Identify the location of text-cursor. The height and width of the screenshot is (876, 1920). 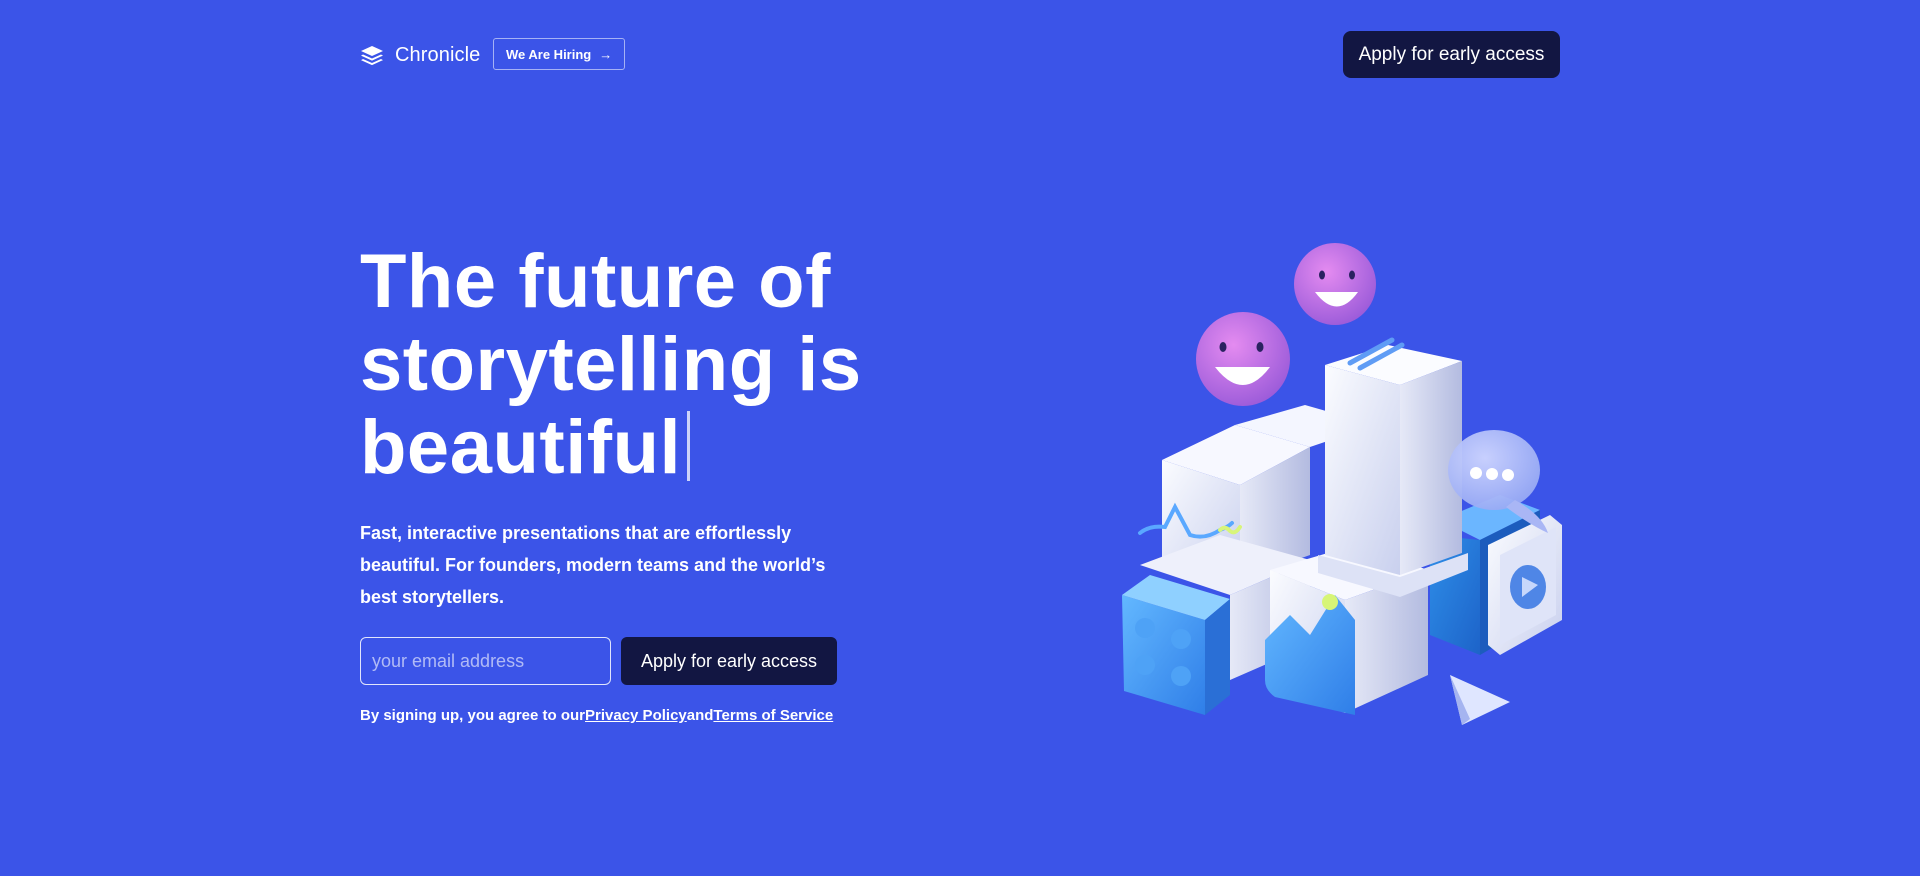
(689, 446).